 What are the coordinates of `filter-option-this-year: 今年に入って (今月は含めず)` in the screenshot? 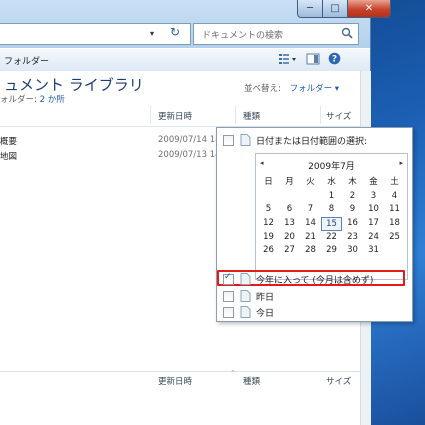 It's located at (314, 279).